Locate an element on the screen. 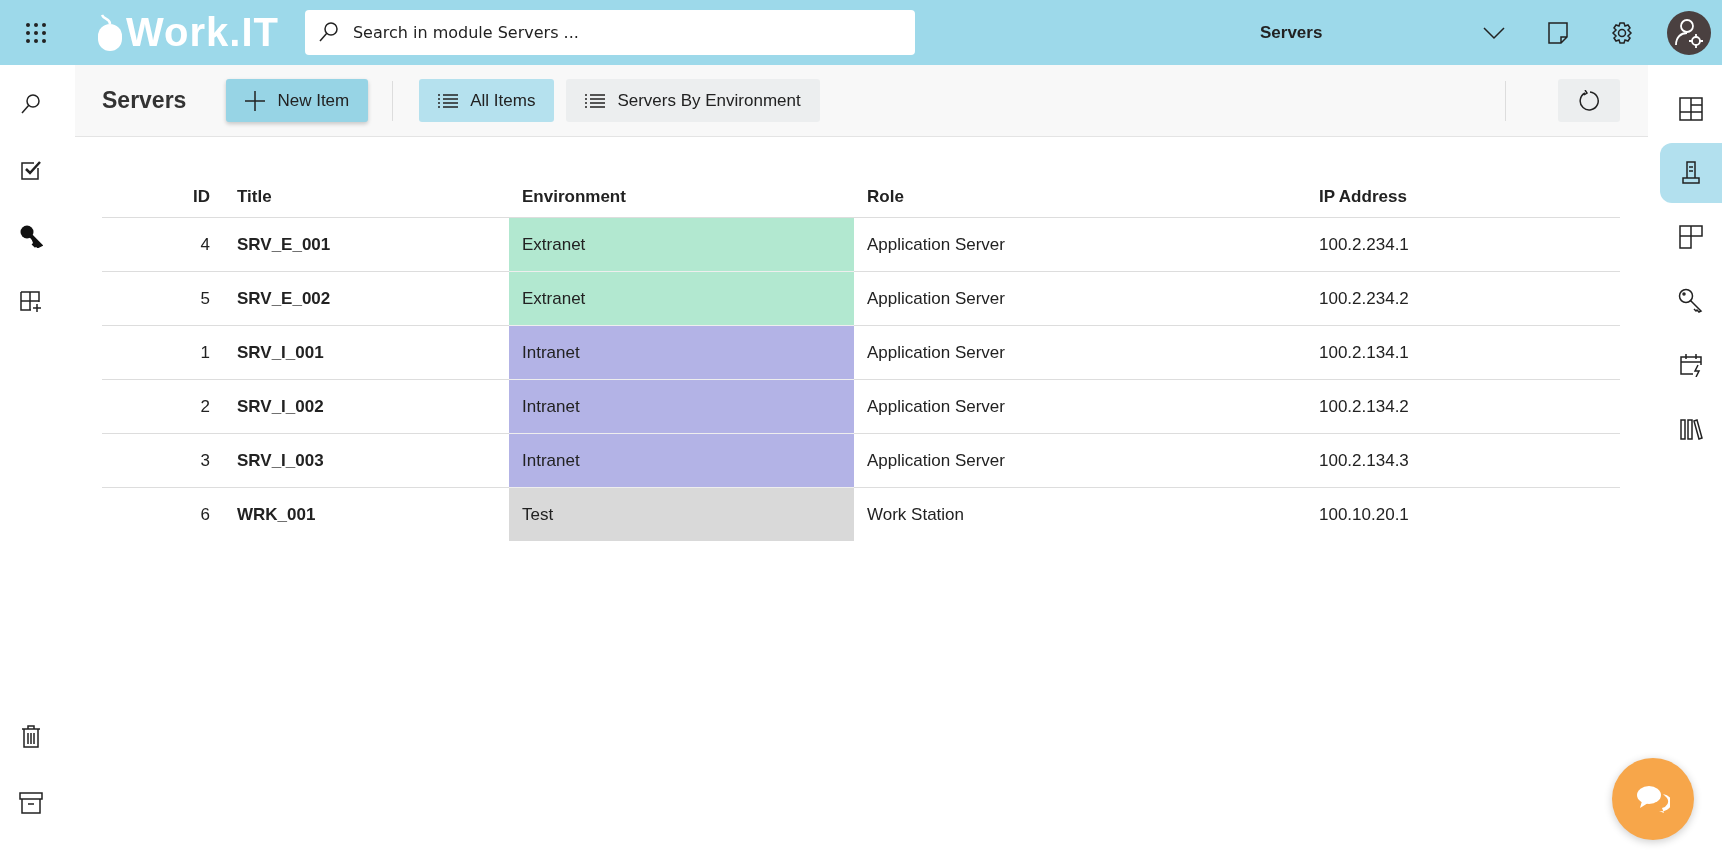  environment-cell: Test is located at coordinates (681, 514).